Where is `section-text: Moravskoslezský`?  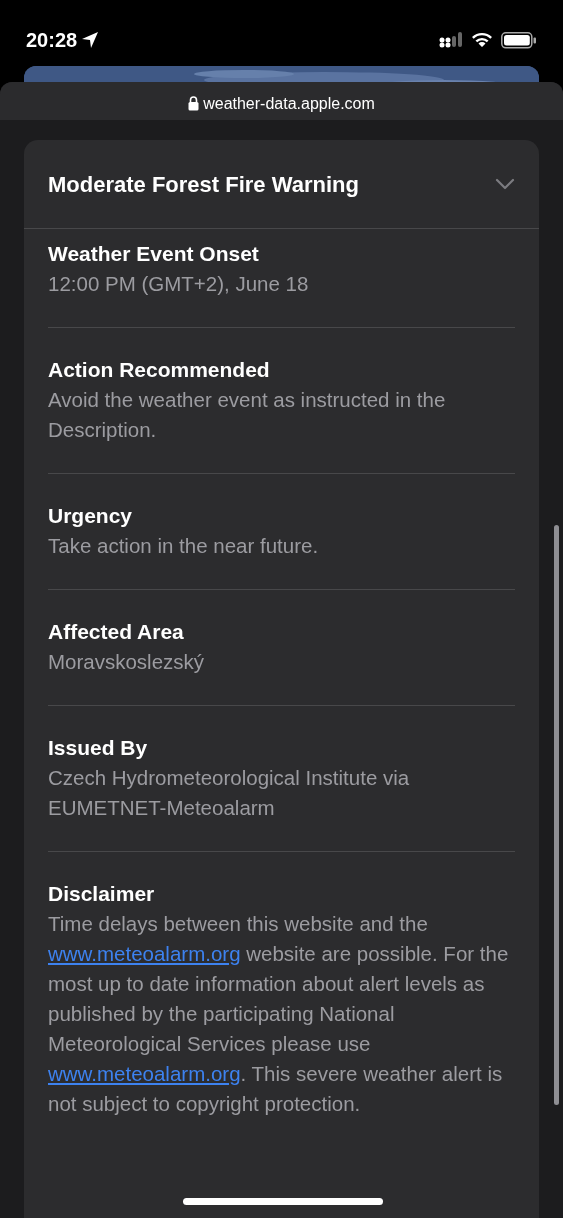
section-text: Moravskoslezský is located at coordinates (127, 662).